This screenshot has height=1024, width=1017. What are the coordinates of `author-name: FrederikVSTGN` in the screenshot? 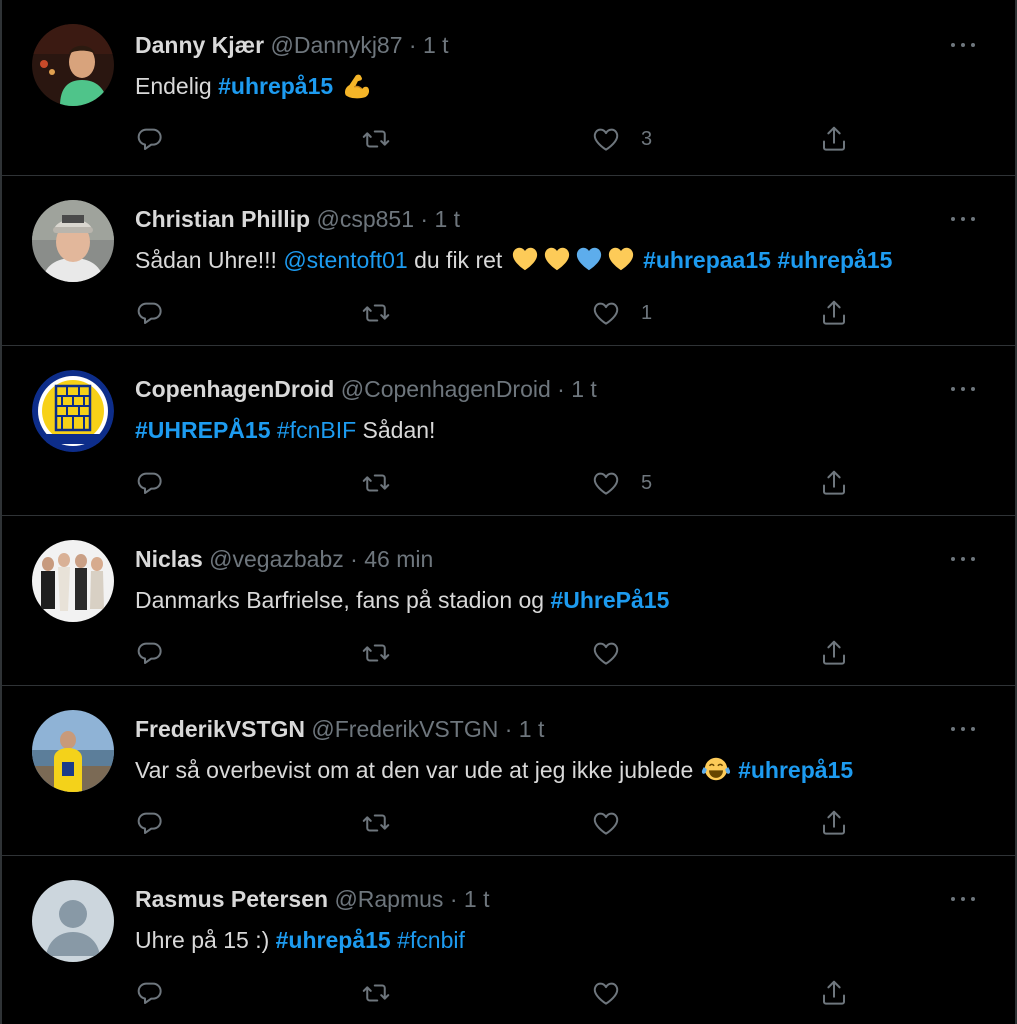 It's located at (220, 729).